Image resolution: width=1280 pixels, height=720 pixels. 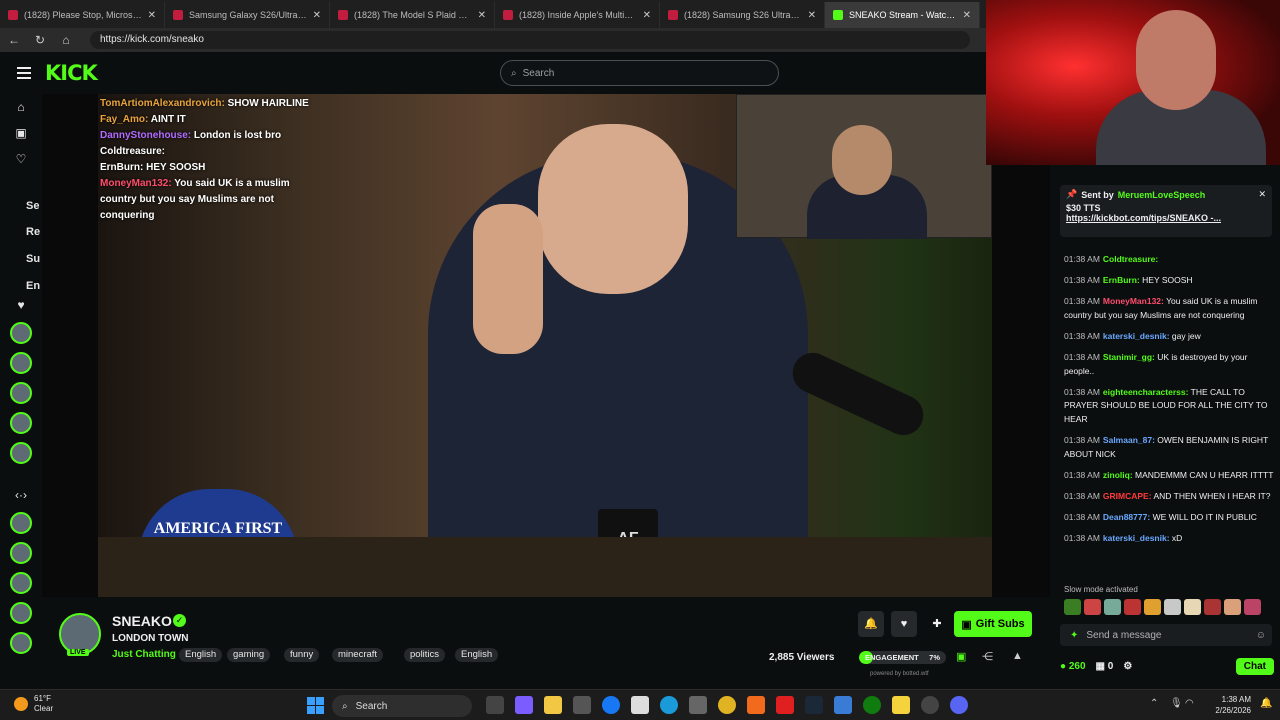 I want to click on report-icon: ▲, so click(x=1017, y=656).